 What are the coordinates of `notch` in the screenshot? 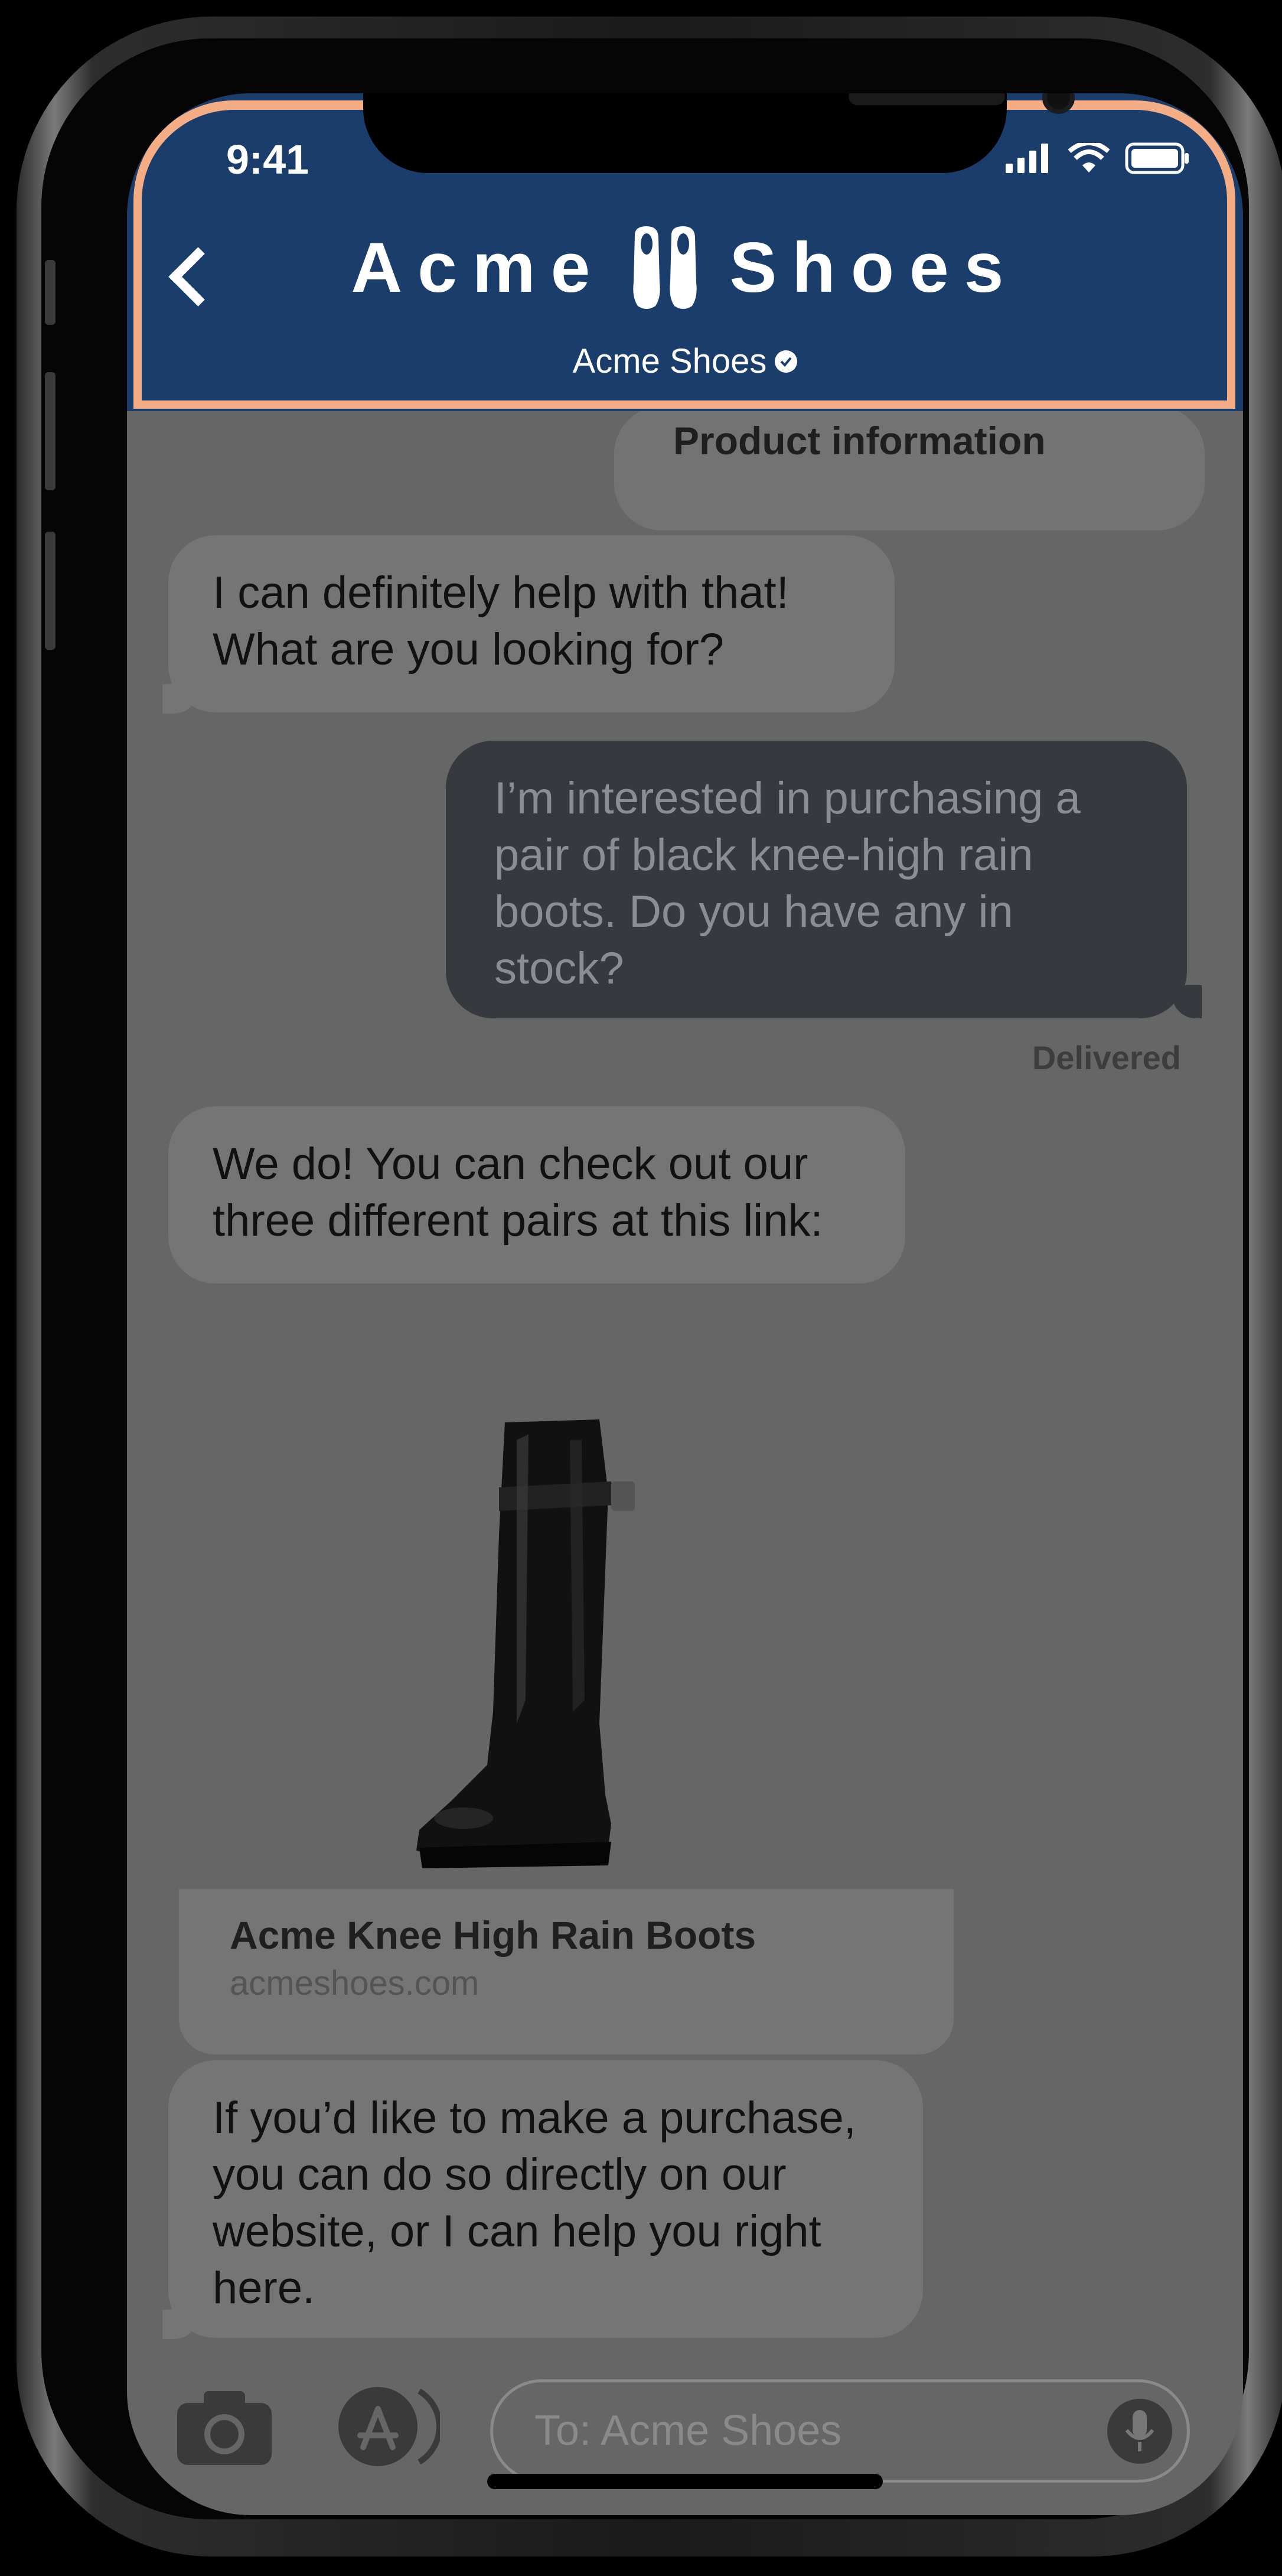 It's located at (719, 133).